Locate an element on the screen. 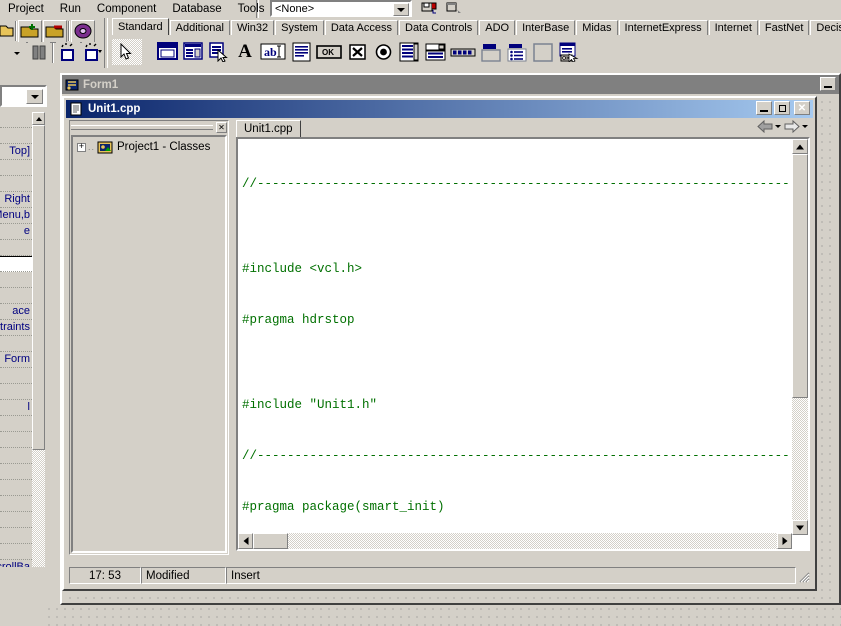 This screenshot has width=841, height=626. class-explorer-tree: + .. Project1 - Classes is located at coordinates (149, 344).